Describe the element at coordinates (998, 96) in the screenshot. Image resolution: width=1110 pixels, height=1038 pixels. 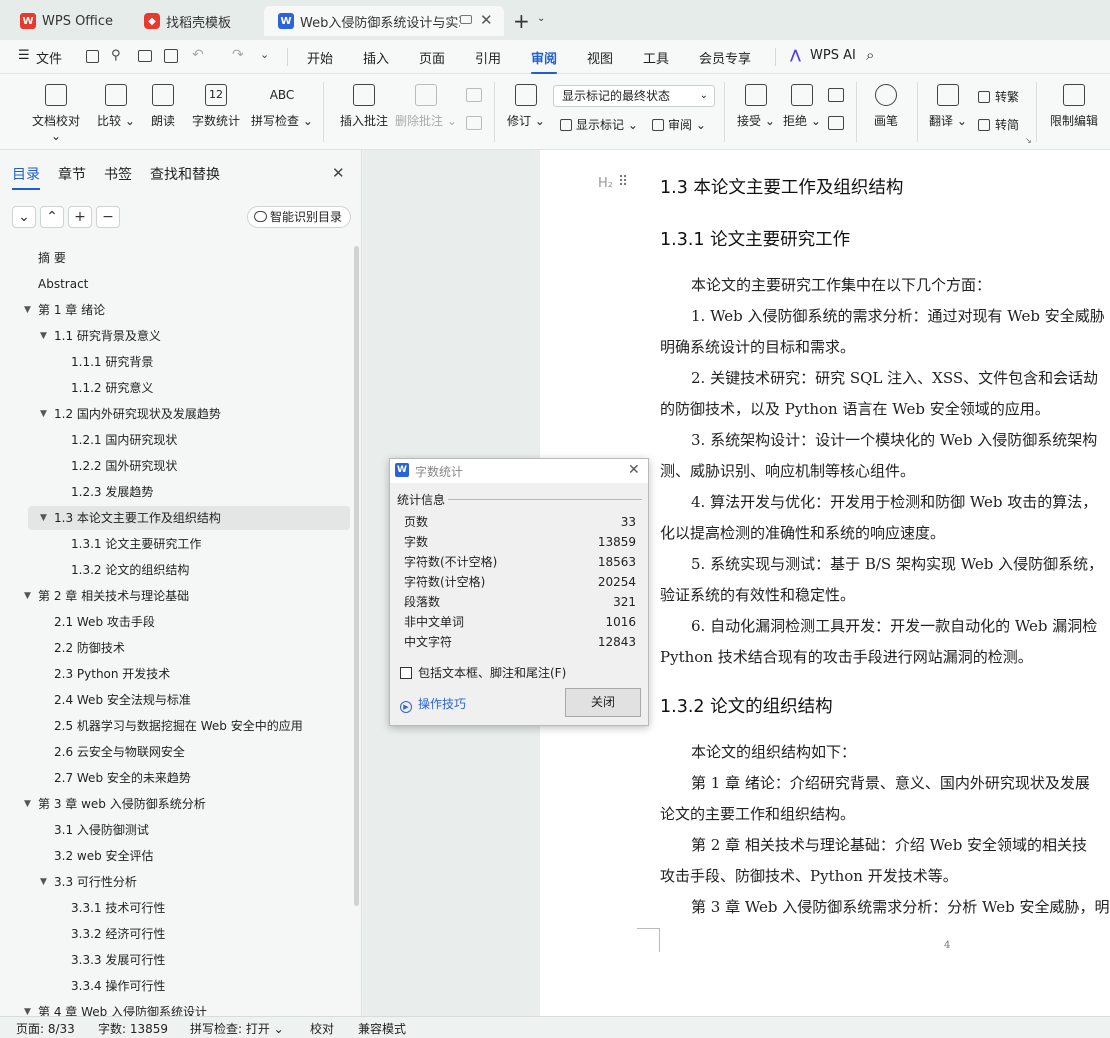
I see `to-traditional-button: 转繁` at that location.